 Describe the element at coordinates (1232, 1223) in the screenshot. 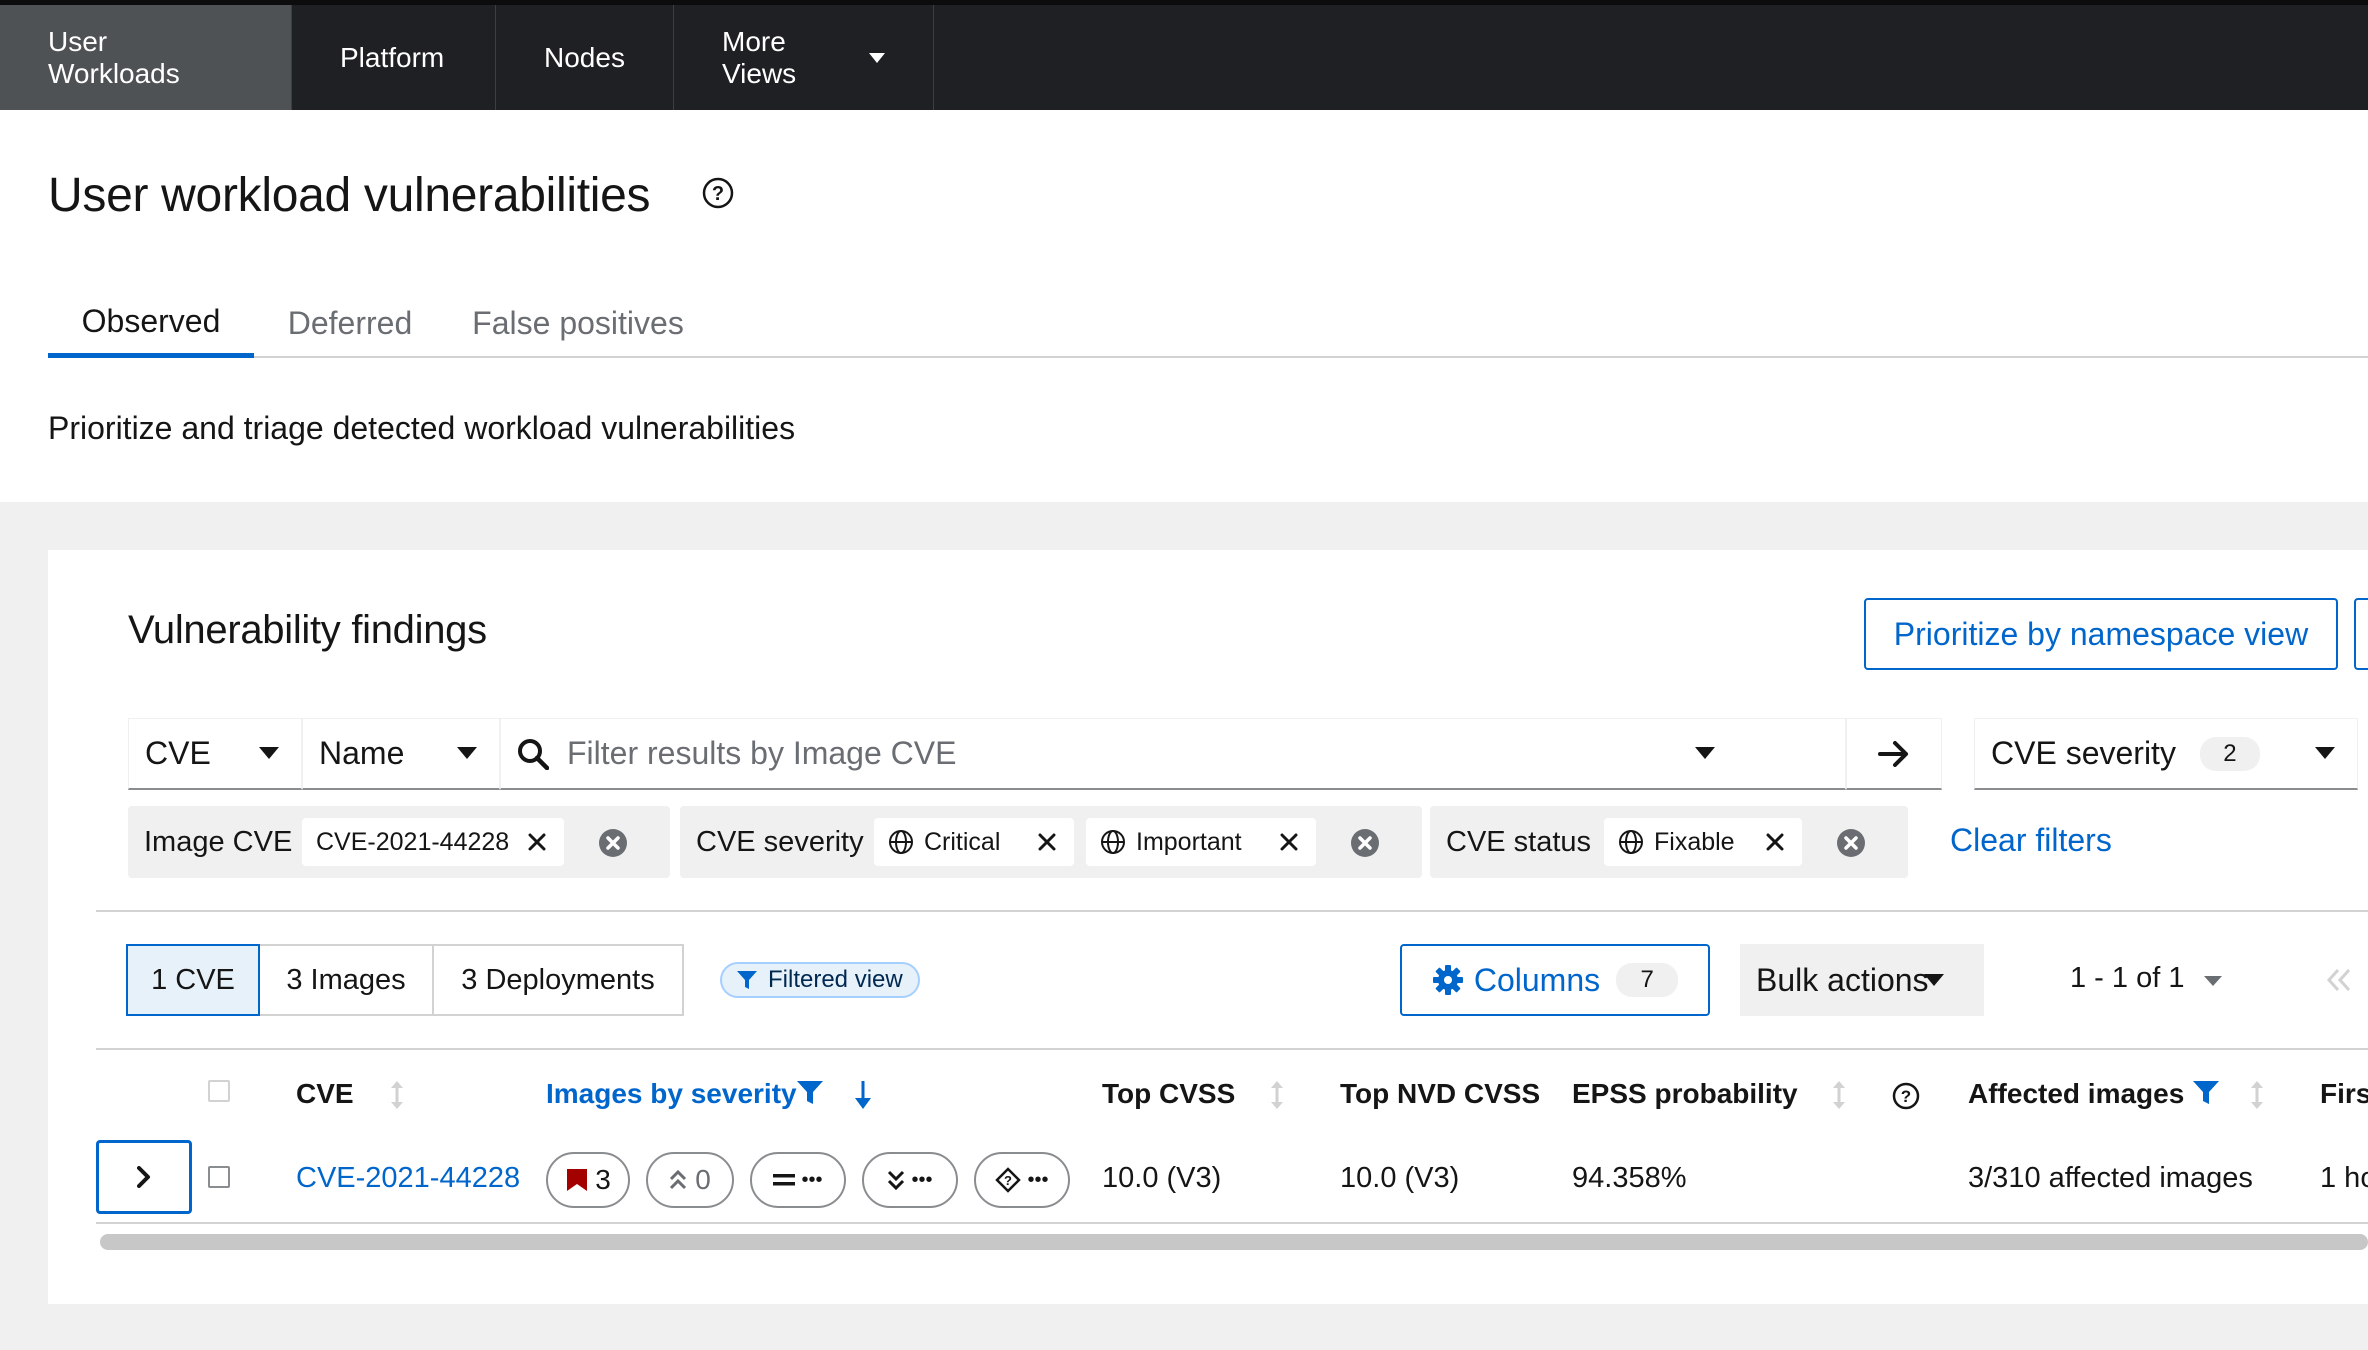

I see `table-row-border` at that location.